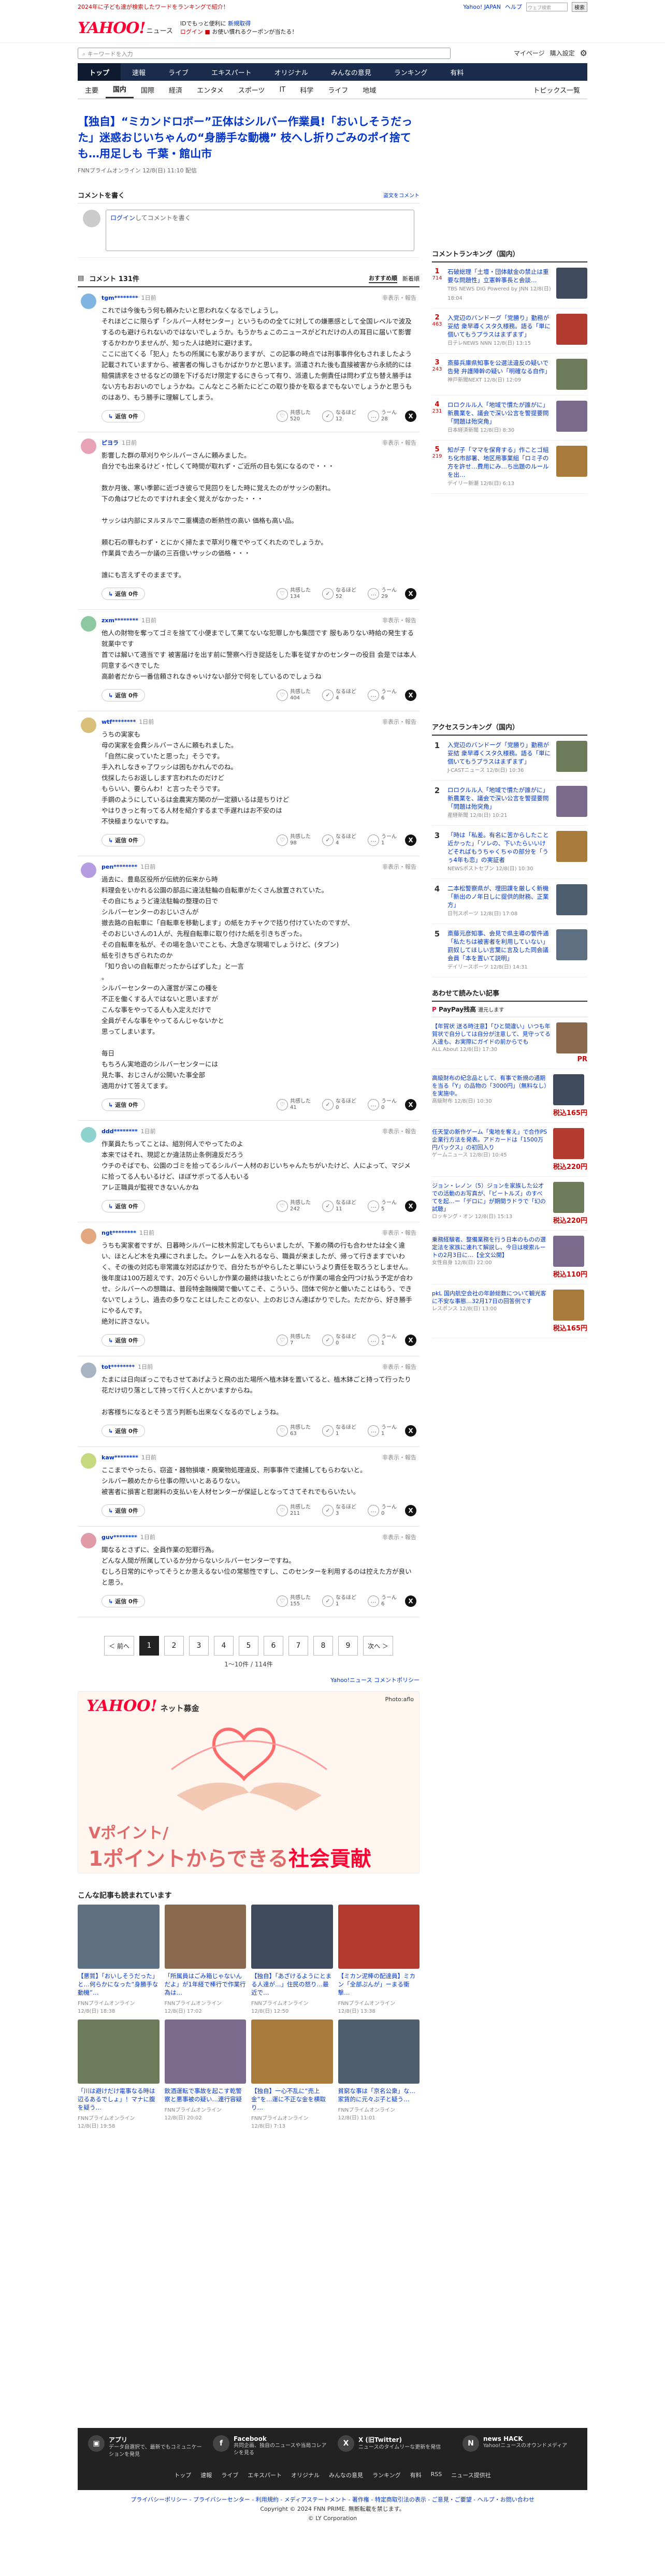 This screenshot has height=2576, width=665. What do you see at coordinates (119, 1233) in the screenshot?
I see `comment-user: ngt********` at bounding box center [119, 1233].